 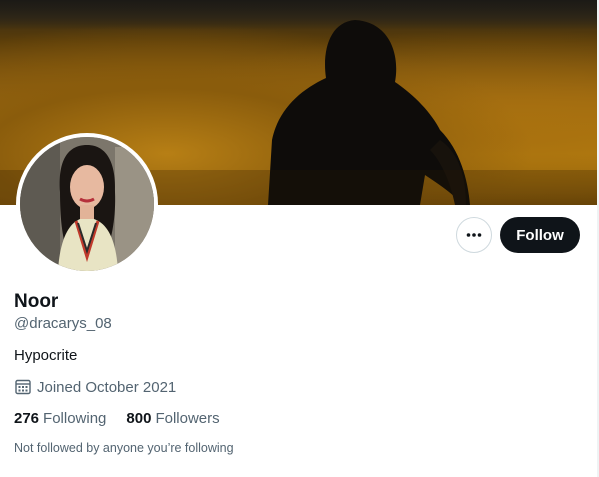 What do you see at coordinates (23, 387) in the screenshot?
I see `calendar-icon` at bounding box center [23, 387].